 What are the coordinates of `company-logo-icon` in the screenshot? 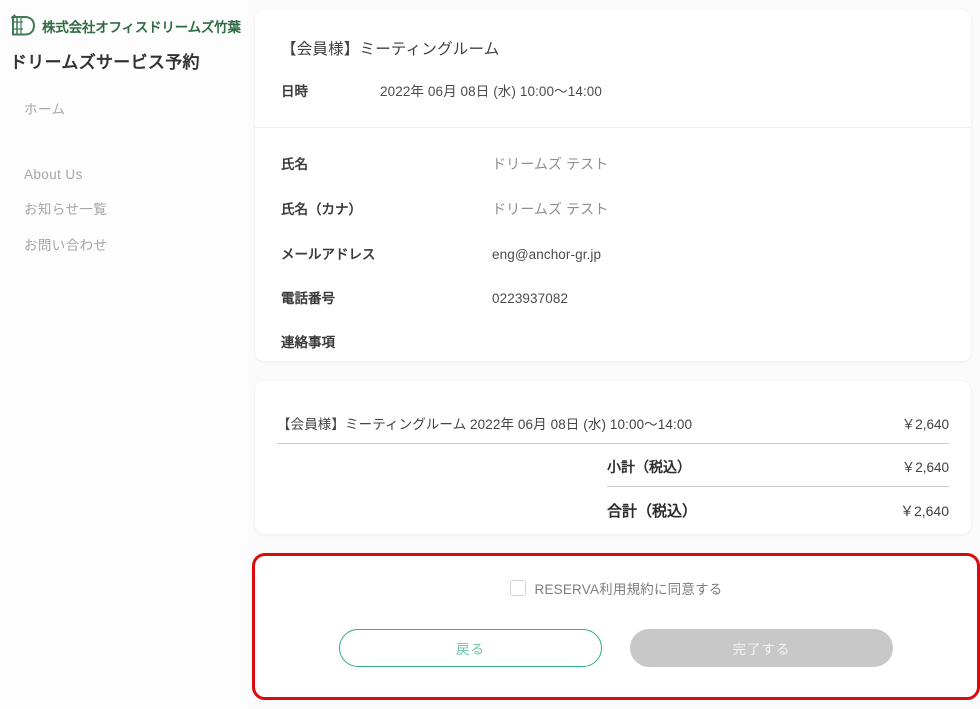 It's located at (23, 25).